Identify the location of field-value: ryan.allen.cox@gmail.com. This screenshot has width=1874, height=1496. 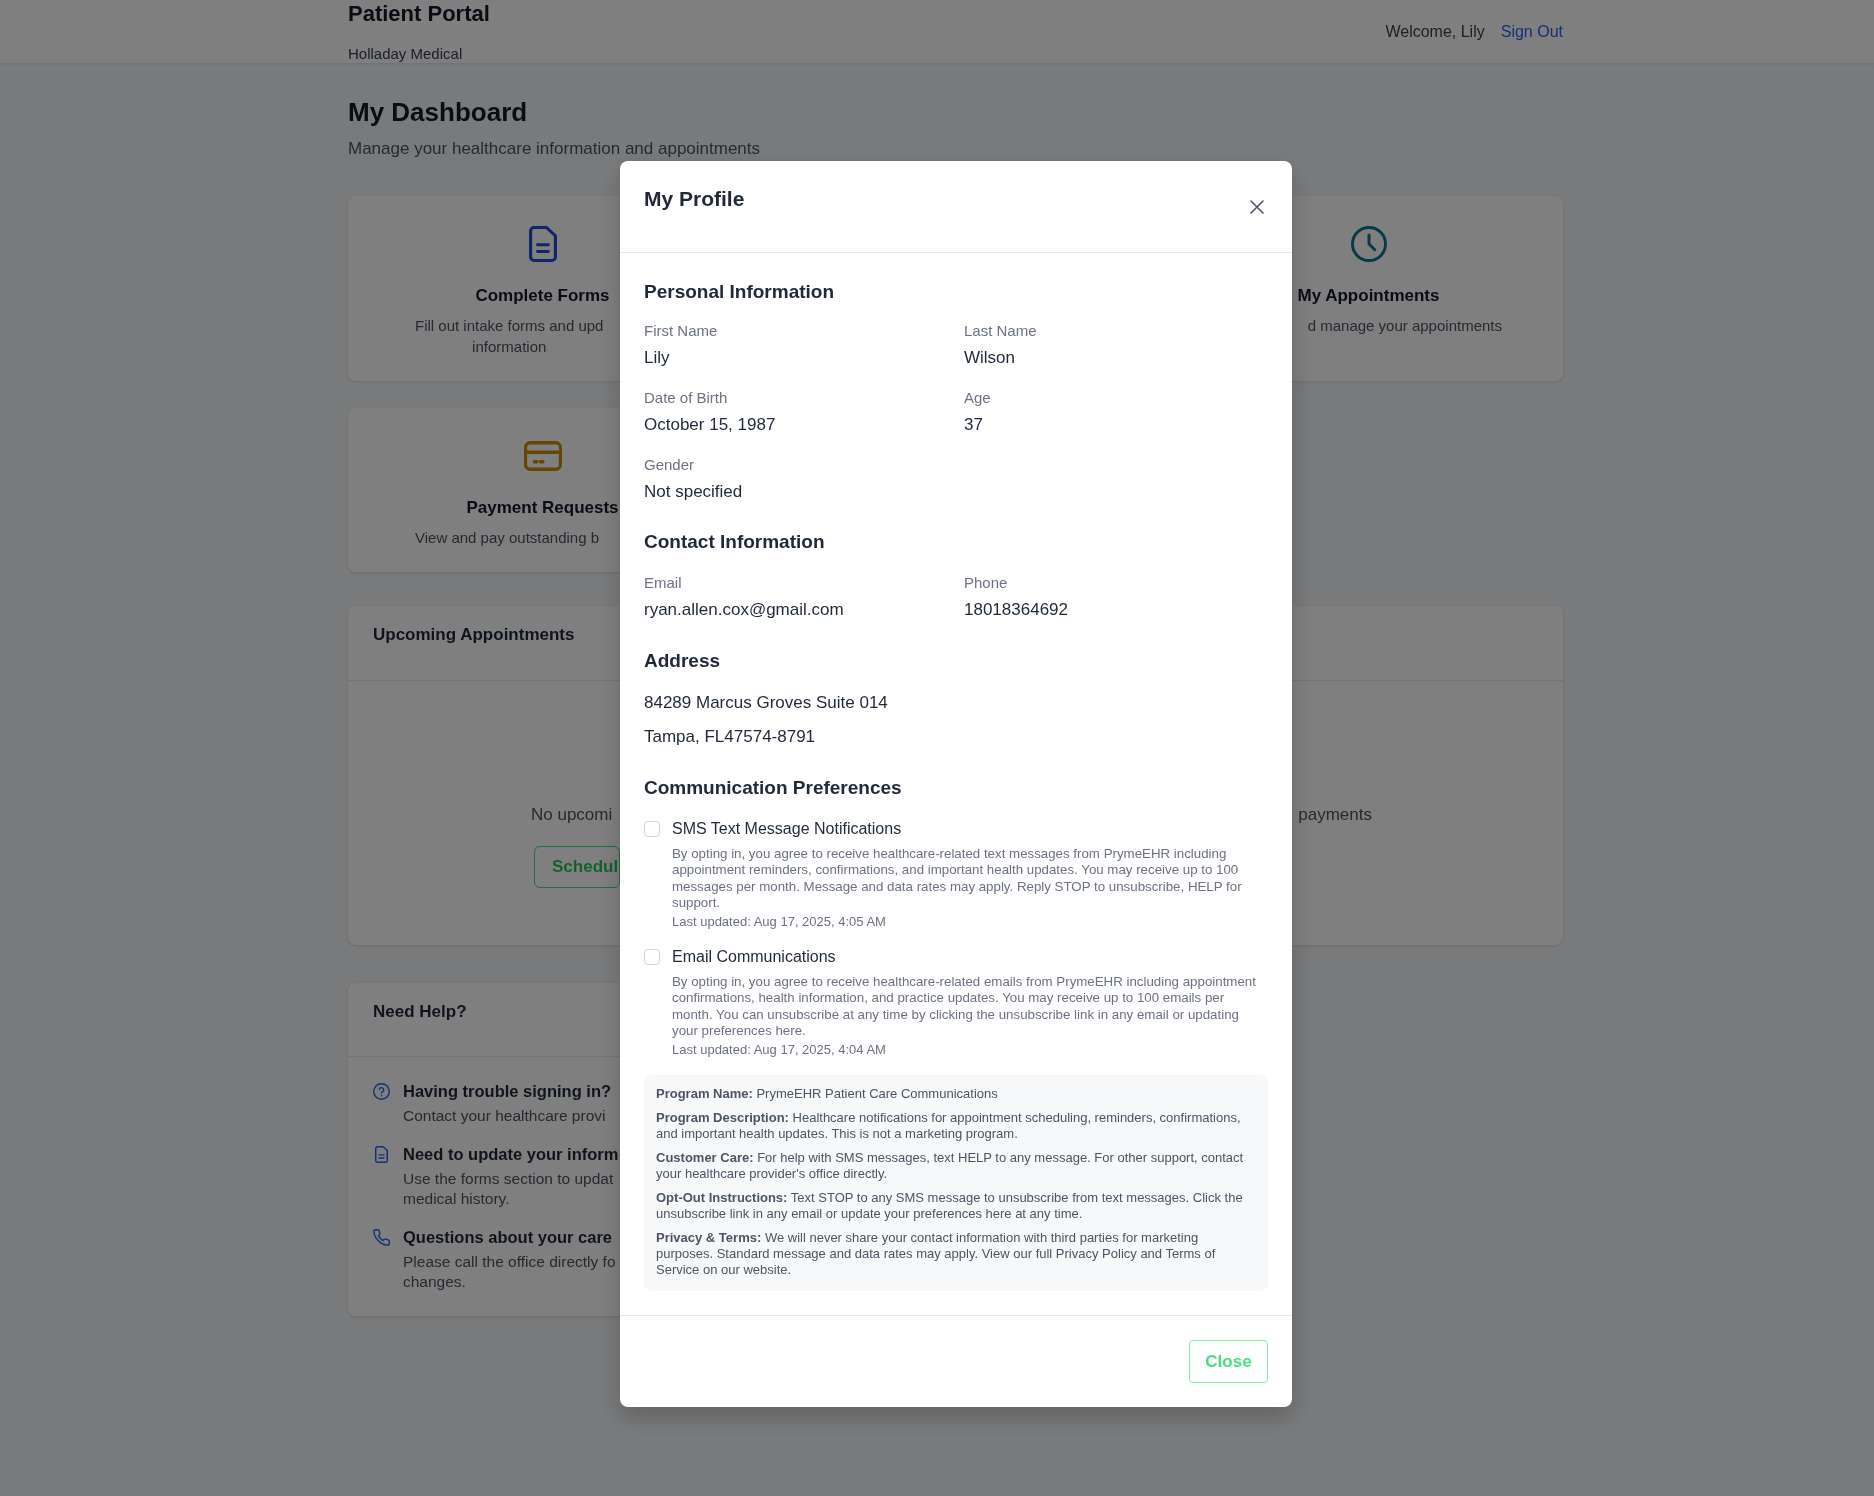
(744, 610).